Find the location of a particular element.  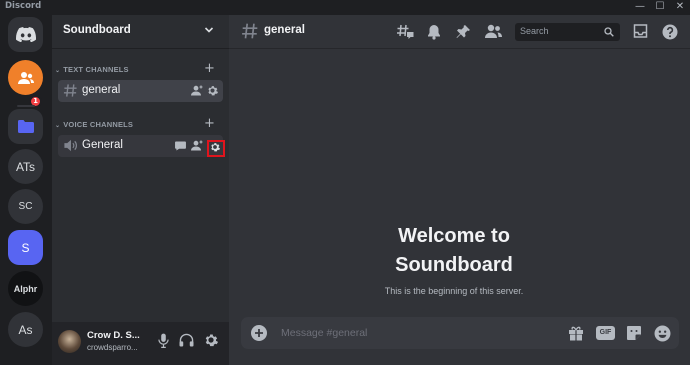

create-text-channel-button: + is located at coordinates (209, 68).